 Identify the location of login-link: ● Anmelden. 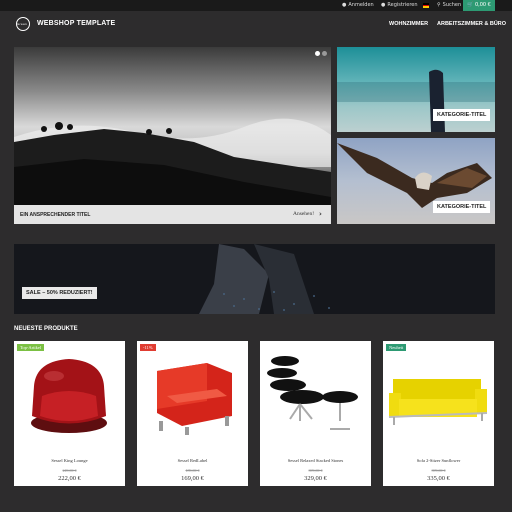
(358, 5).